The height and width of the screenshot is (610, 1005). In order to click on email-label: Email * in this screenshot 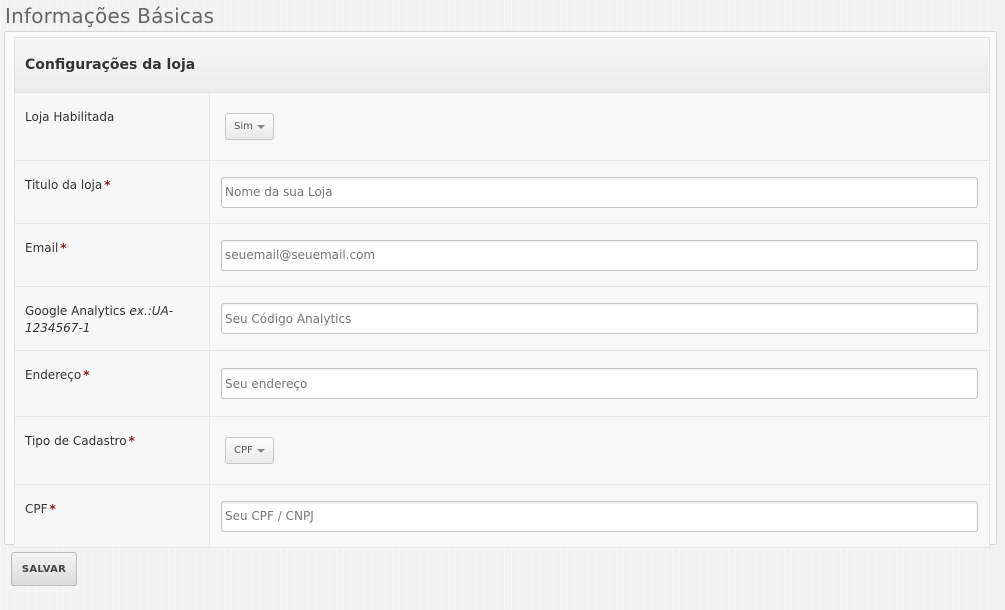, I will do `click(112, 255)`.